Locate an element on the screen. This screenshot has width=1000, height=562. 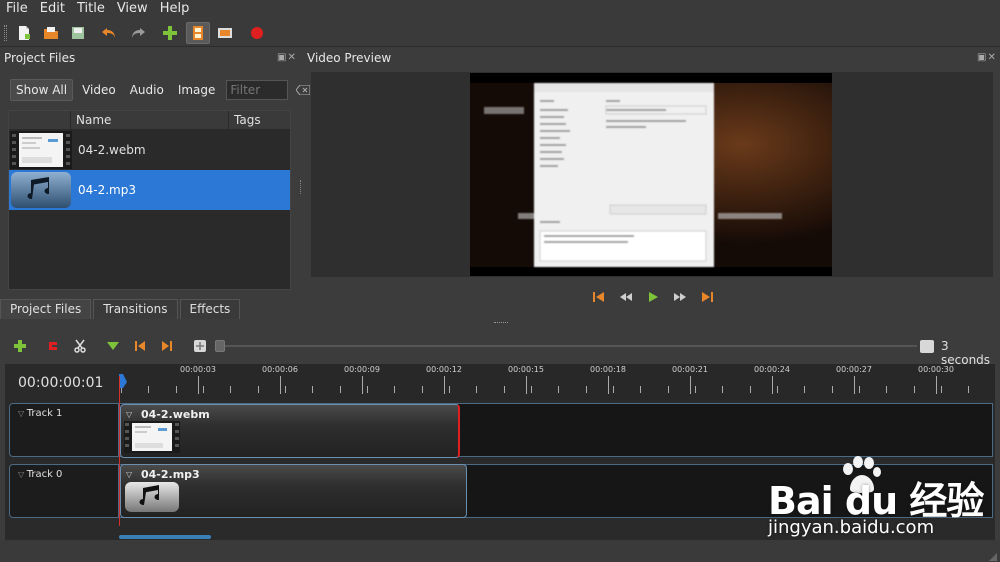
preview-dock-controls: ▣✕ is located at coordinates (987, 57).